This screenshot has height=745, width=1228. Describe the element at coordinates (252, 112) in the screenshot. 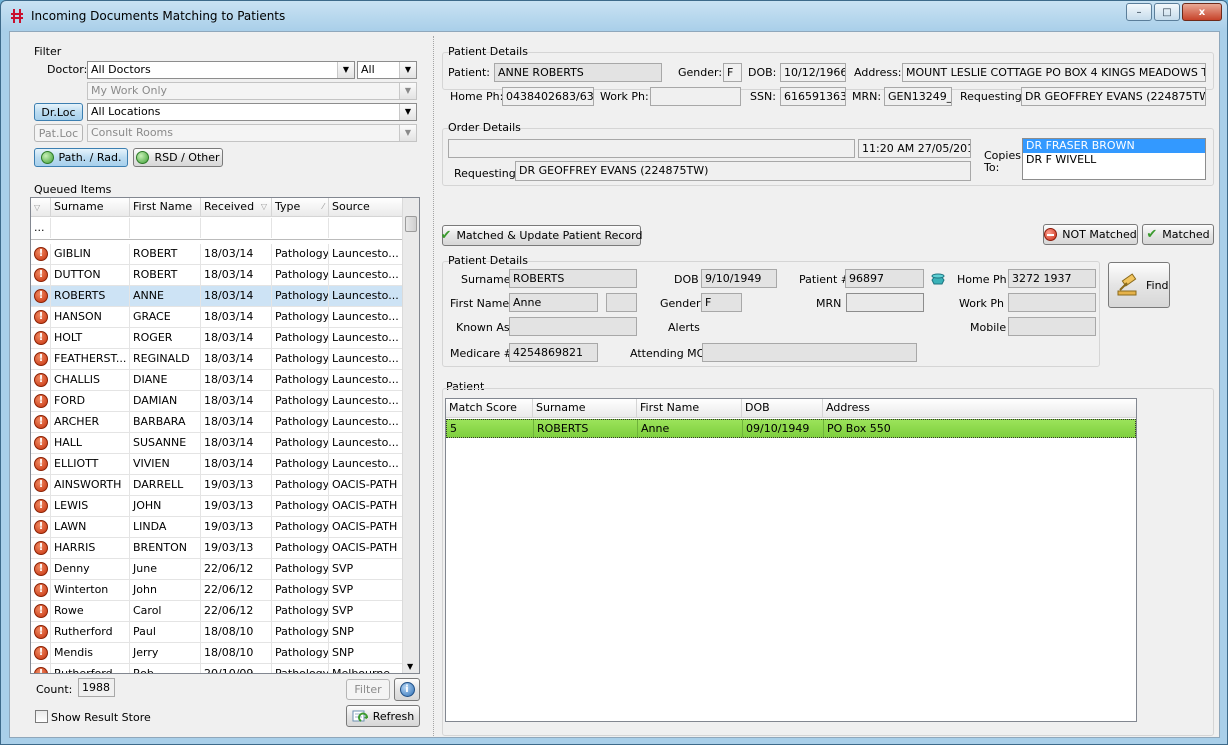

I see `location-combo: All Locations ▼` at that location.